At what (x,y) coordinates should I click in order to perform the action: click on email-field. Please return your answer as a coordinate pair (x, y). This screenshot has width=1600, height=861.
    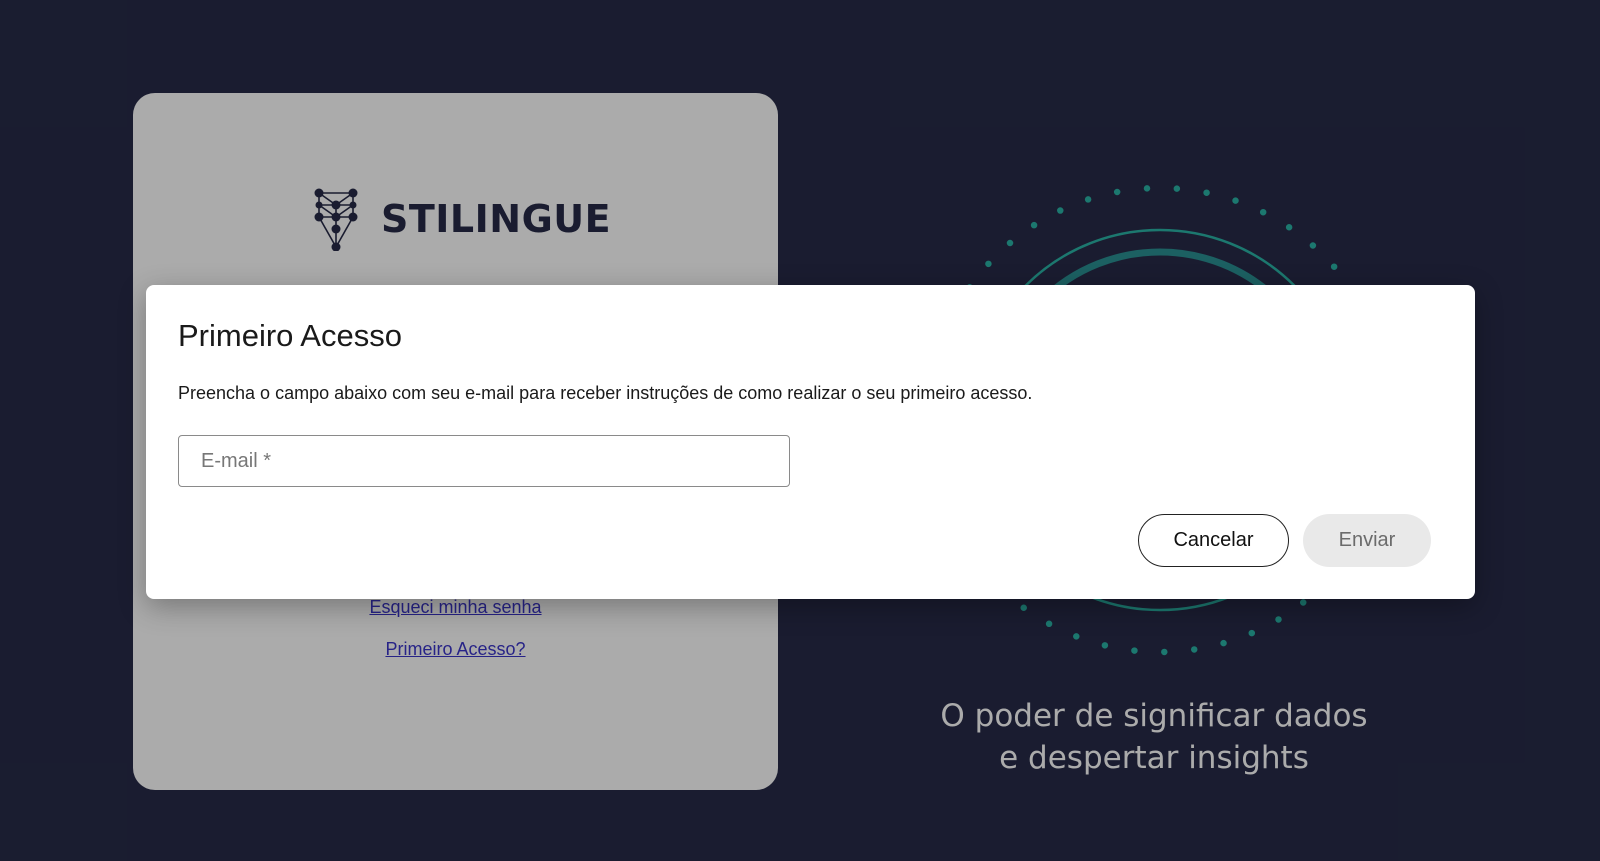
    Looking at the image, I should click on (484, 461).